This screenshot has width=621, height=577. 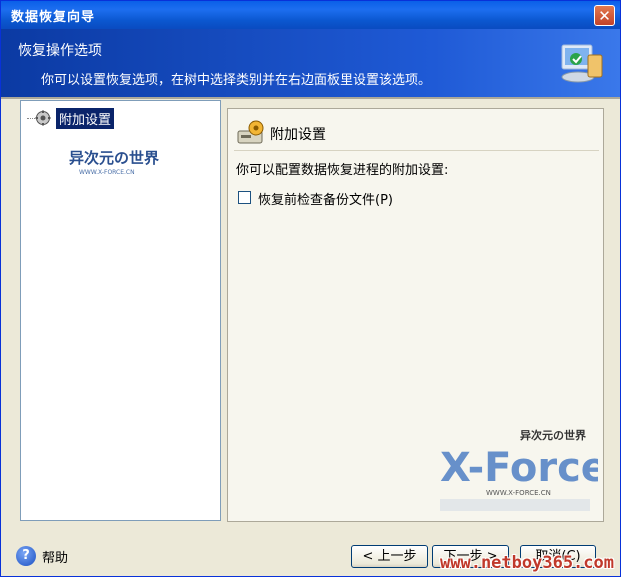 I want to click on watermark-brand: X-Force, so click(x=519, y=468).